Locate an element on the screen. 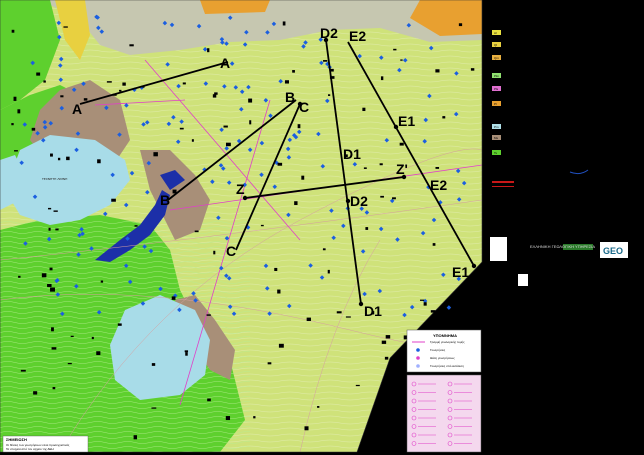 The image size is (644, 455). label-E2-mid: E2 is located at coordinates (438, 185).